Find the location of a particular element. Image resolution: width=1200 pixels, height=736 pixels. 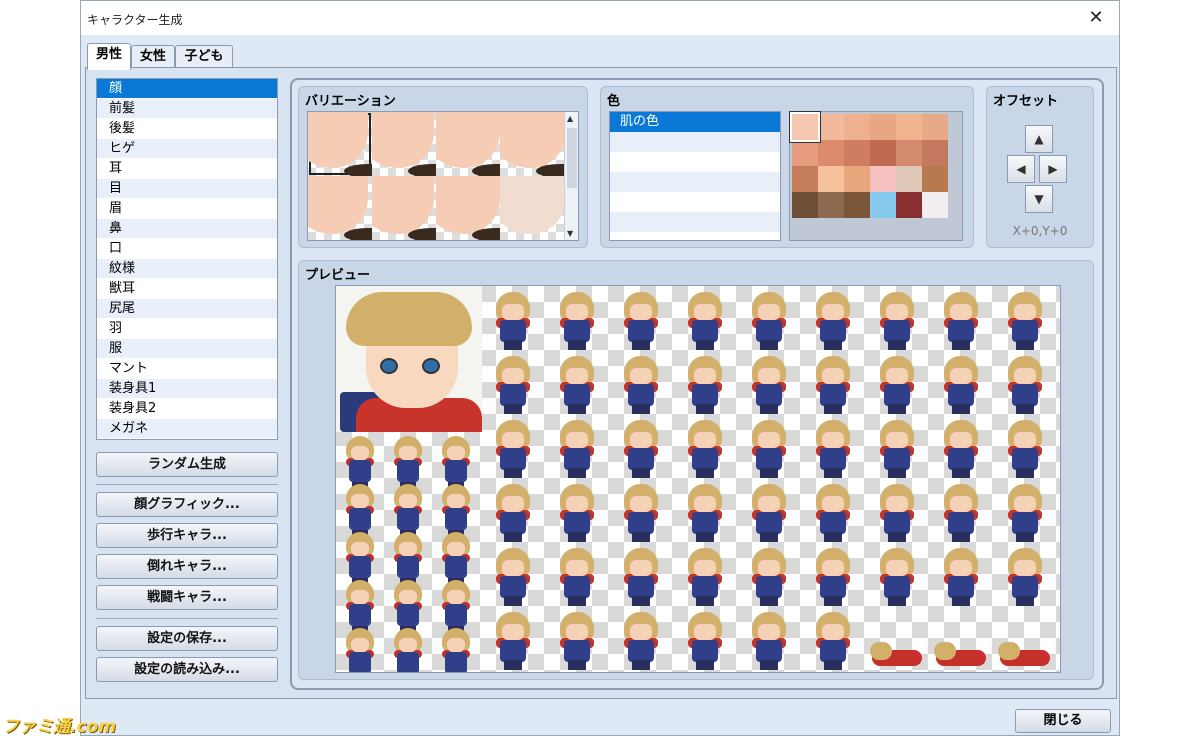

part-item: 耳 is located at coordinates (187, 169).